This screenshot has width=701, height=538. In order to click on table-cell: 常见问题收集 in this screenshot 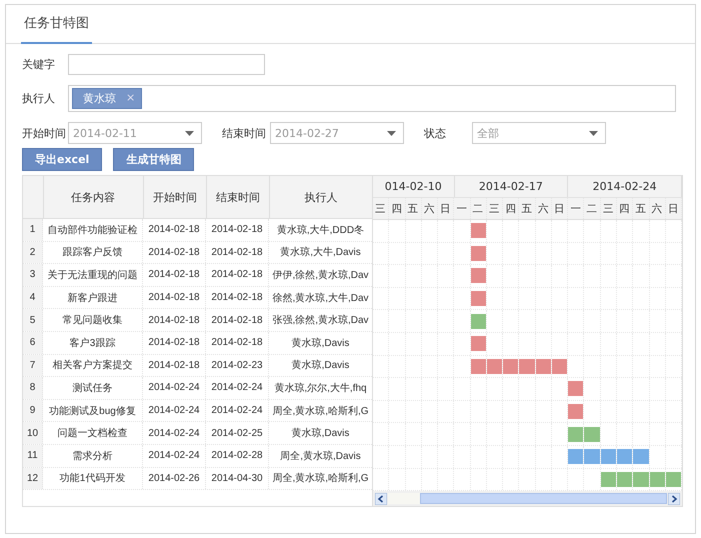, I will do `click(93, 320)`.